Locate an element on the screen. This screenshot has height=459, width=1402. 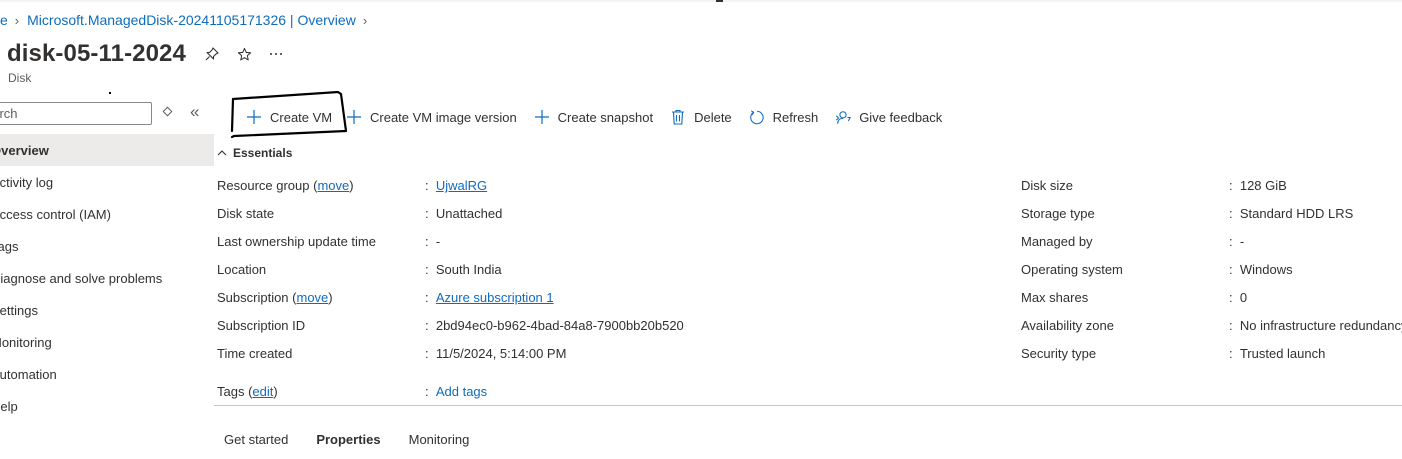
sidebar-item-settings: Settings is located at coordinates (107, 310).